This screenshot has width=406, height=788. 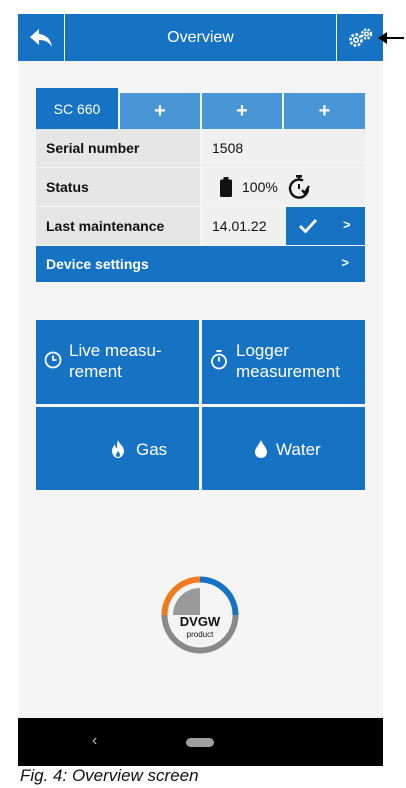 I want to click on add-device-tab-3: +, so click(x=324, y=111).